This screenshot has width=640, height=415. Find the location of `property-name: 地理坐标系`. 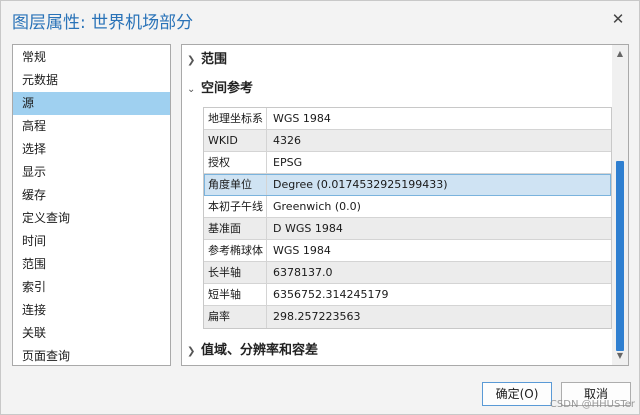

property-name: 地理坐标系 is located at coordinates (235, 118).